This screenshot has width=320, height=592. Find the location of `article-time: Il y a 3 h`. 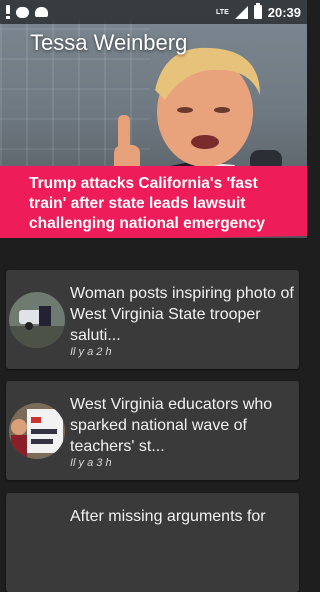

article-time: Il y a 3 h is located at coordinates (91, 463).